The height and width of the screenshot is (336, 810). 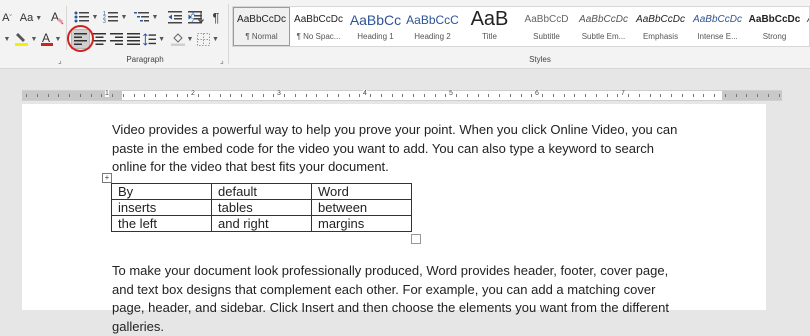 I want to click on style-tile: AaBbCcD Subtitle, so click(x=546, y=26).